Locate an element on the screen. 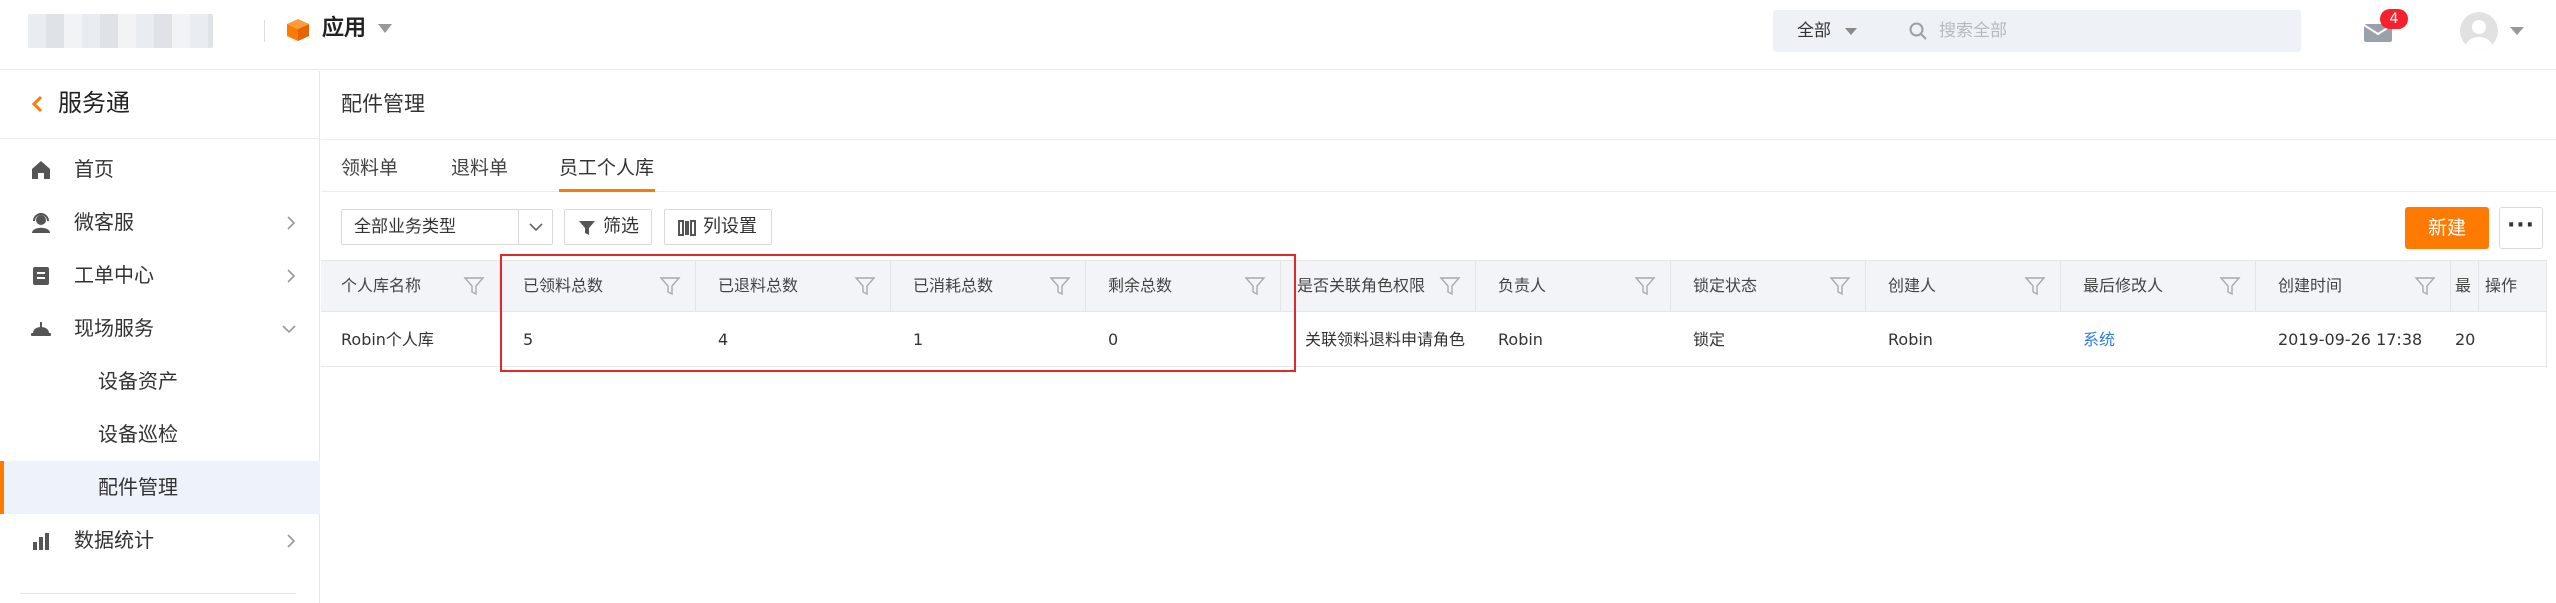 The width and height of the screenshot is (2556, 603). more-button: ··· is located at coordinates (2521, 228).